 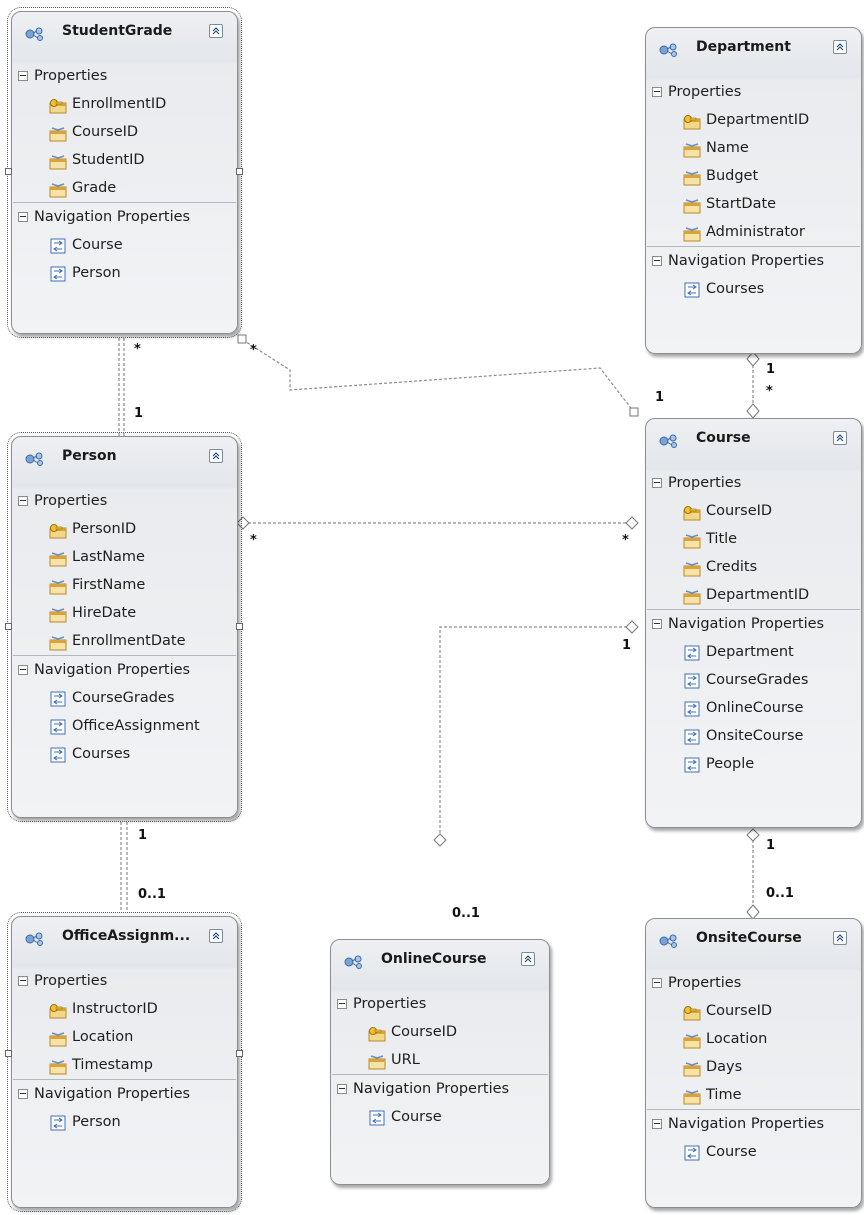 I want to click on connector-person-officeassignment, so click(x=124, y=867).